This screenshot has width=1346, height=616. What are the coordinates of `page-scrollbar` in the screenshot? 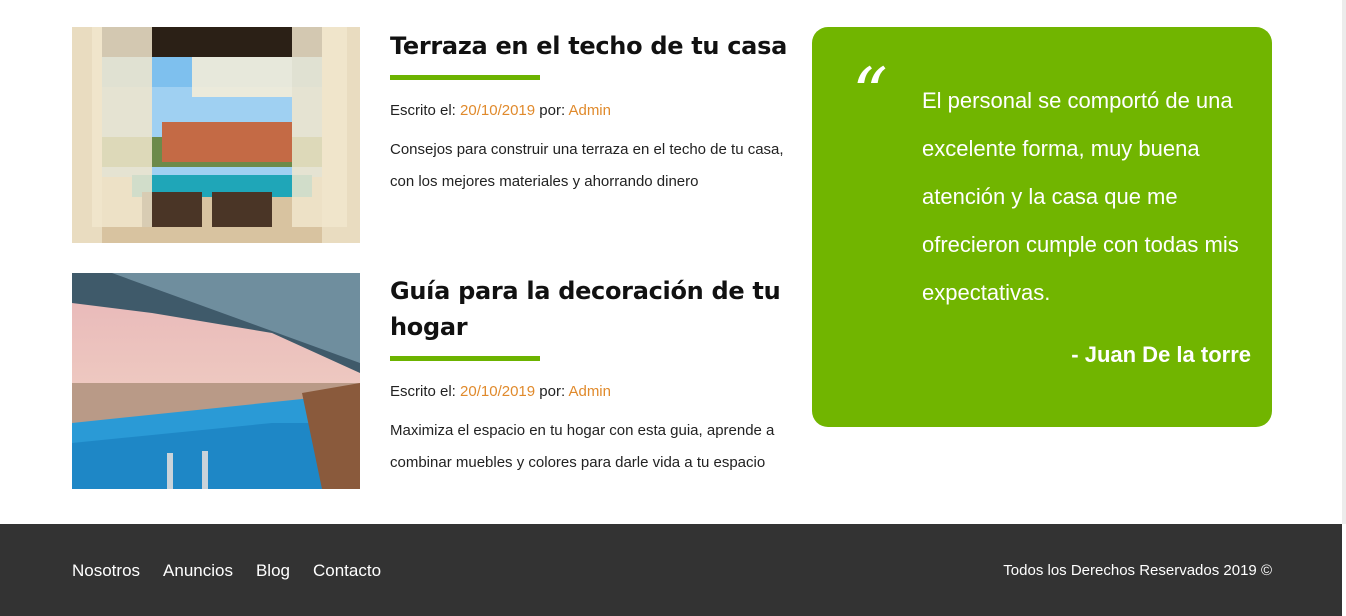 It's located at (1344, 262).